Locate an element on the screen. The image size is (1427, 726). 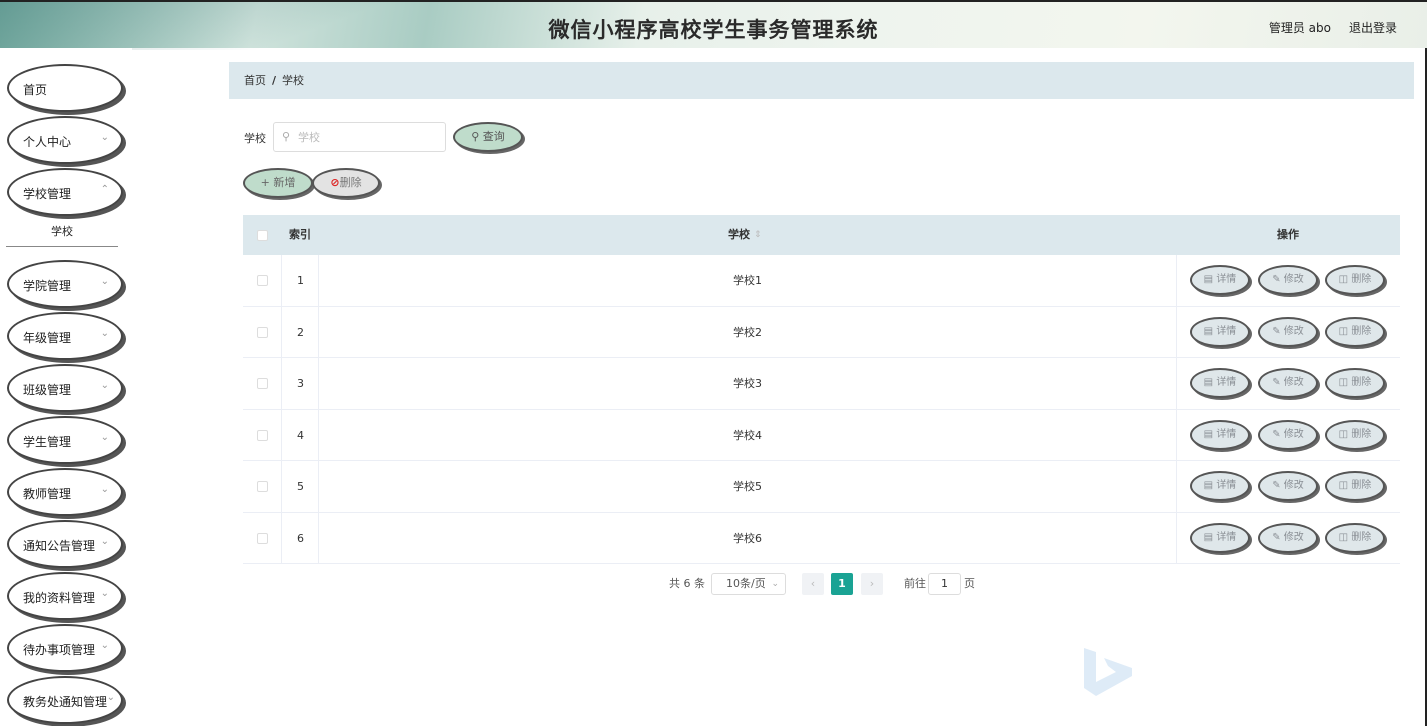
chevron-left-icon: ‹ is located at coordinates (813, 583).